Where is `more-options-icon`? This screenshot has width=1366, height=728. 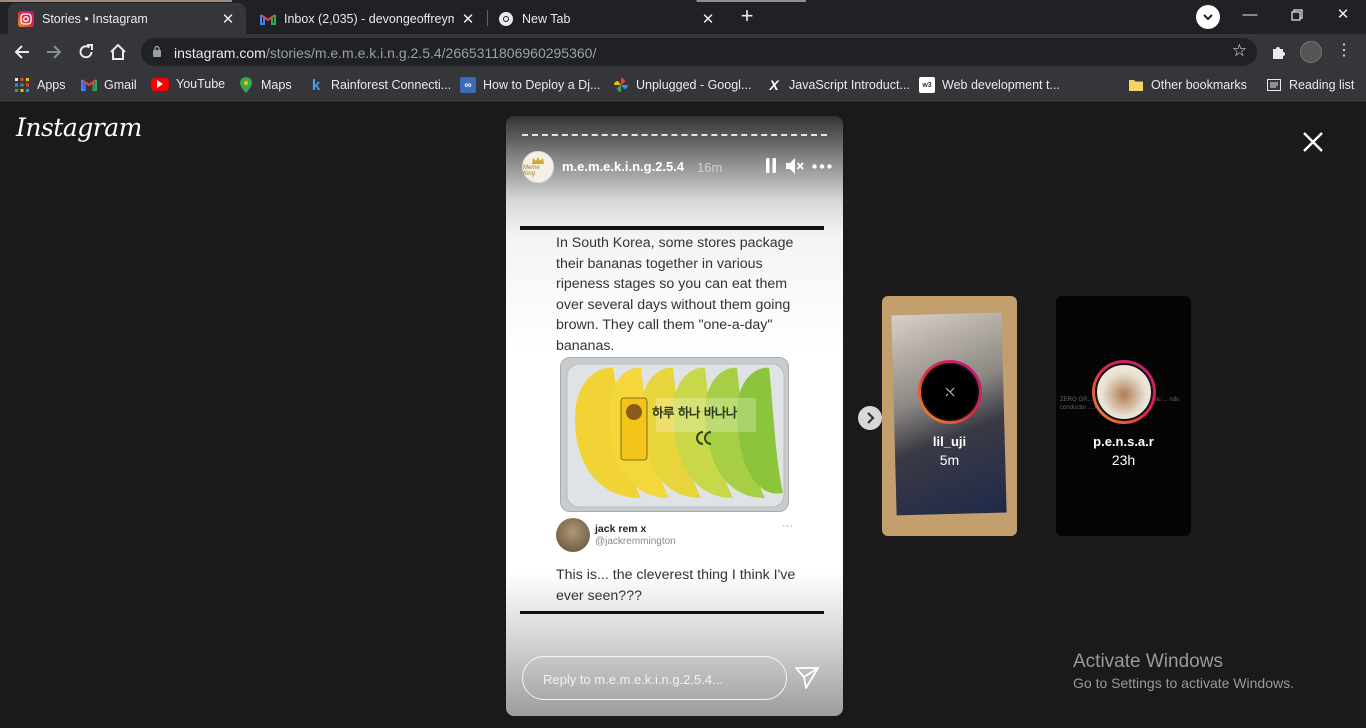 more-options-icon is located at coordinates (822, 166).